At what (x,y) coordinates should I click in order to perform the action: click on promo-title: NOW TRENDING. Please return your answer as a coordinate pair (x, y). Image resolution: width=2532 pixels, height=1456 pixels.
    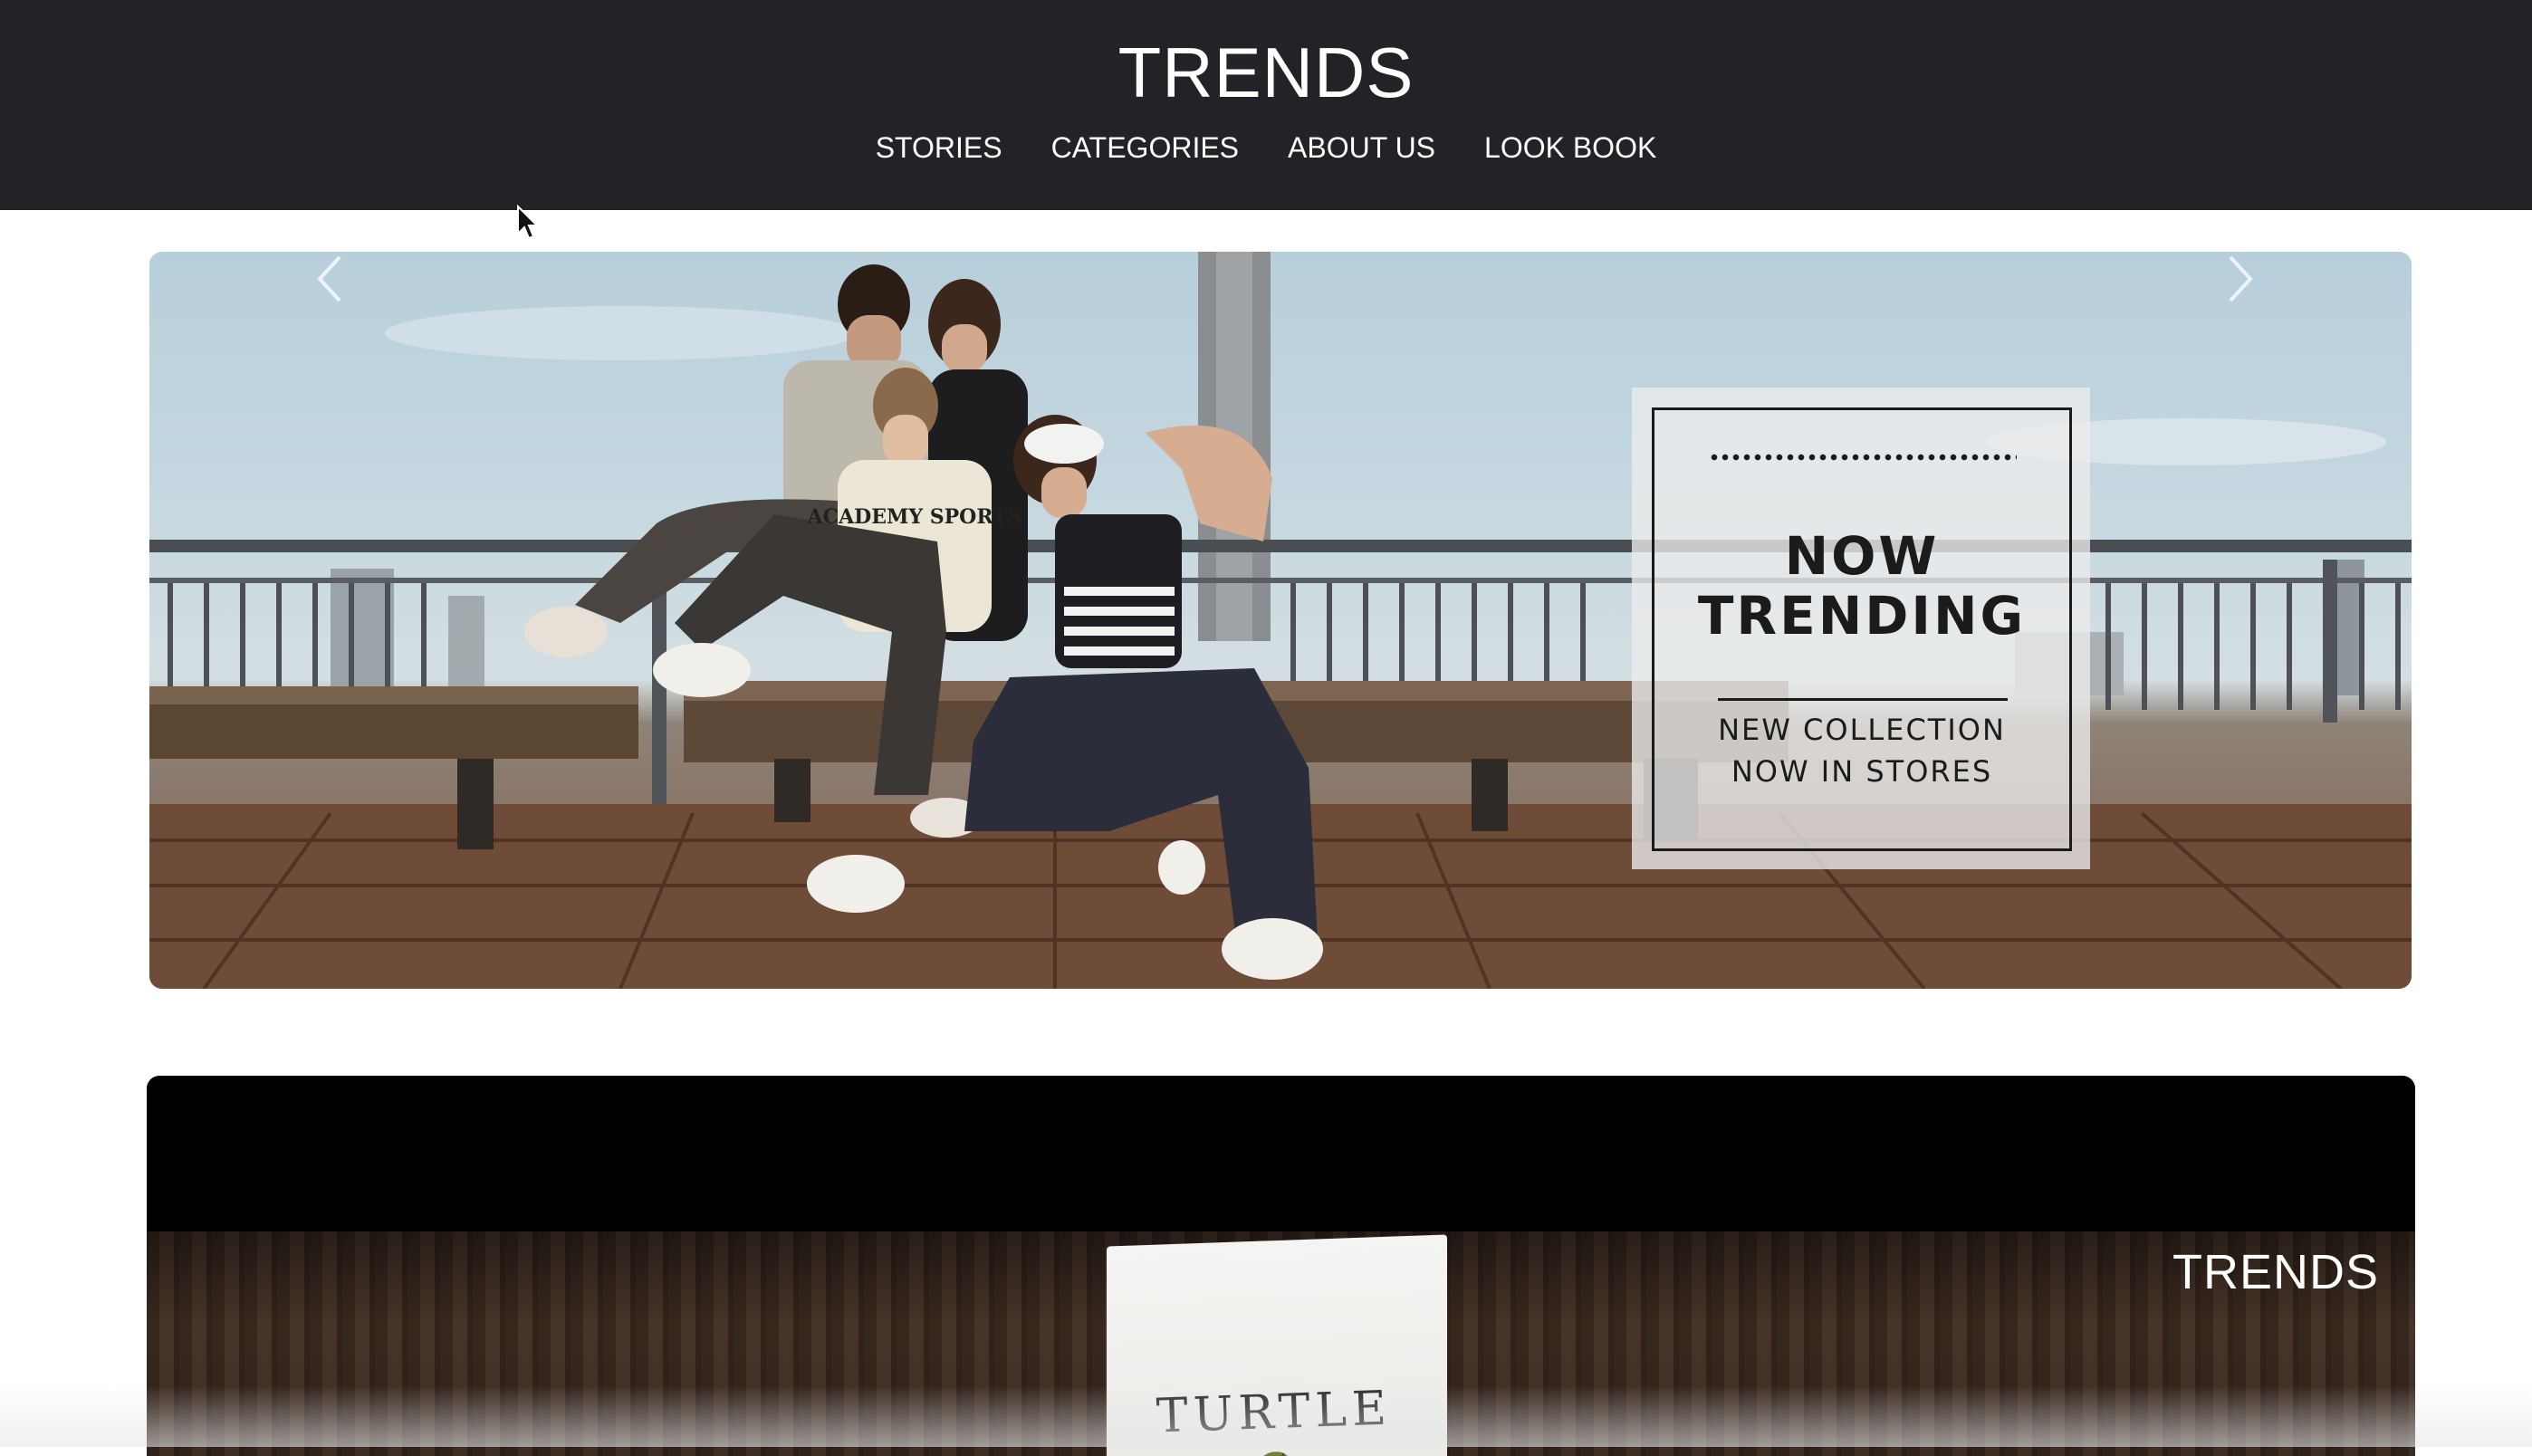
    Looking at the image, I should click on (1861, 586).